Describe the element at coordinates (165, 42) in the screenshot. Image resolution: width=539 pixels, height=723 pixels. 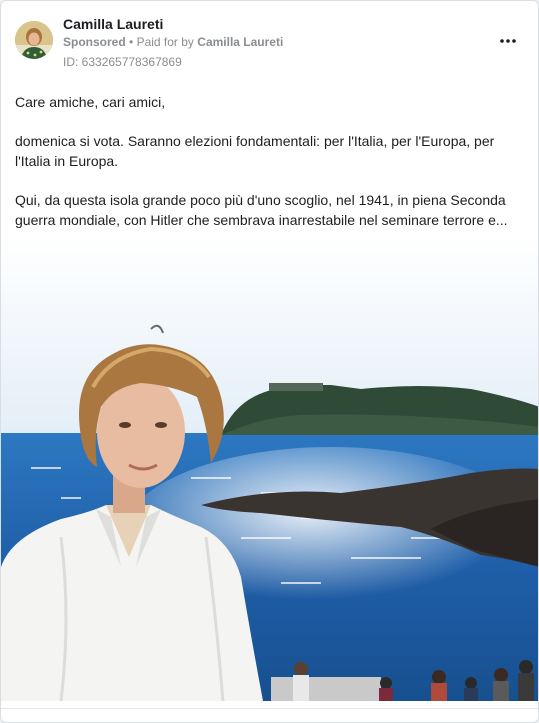
I see `paid-for-prefix: Paid for by` at that location.